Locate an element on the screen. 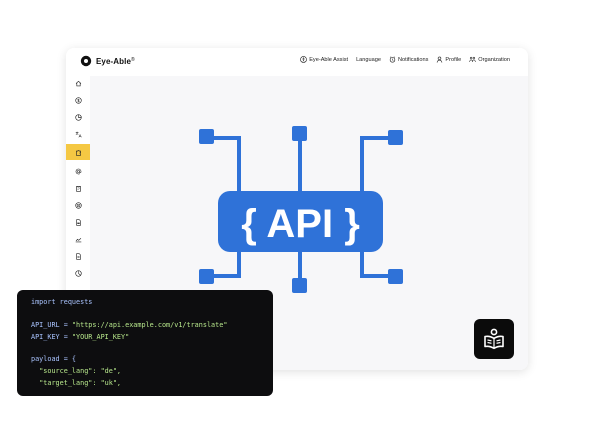 The height and width of the screenshot is (421, 600). nav-eye-able-assist: Eye-Able Assist is located at coordinates (324, 59).